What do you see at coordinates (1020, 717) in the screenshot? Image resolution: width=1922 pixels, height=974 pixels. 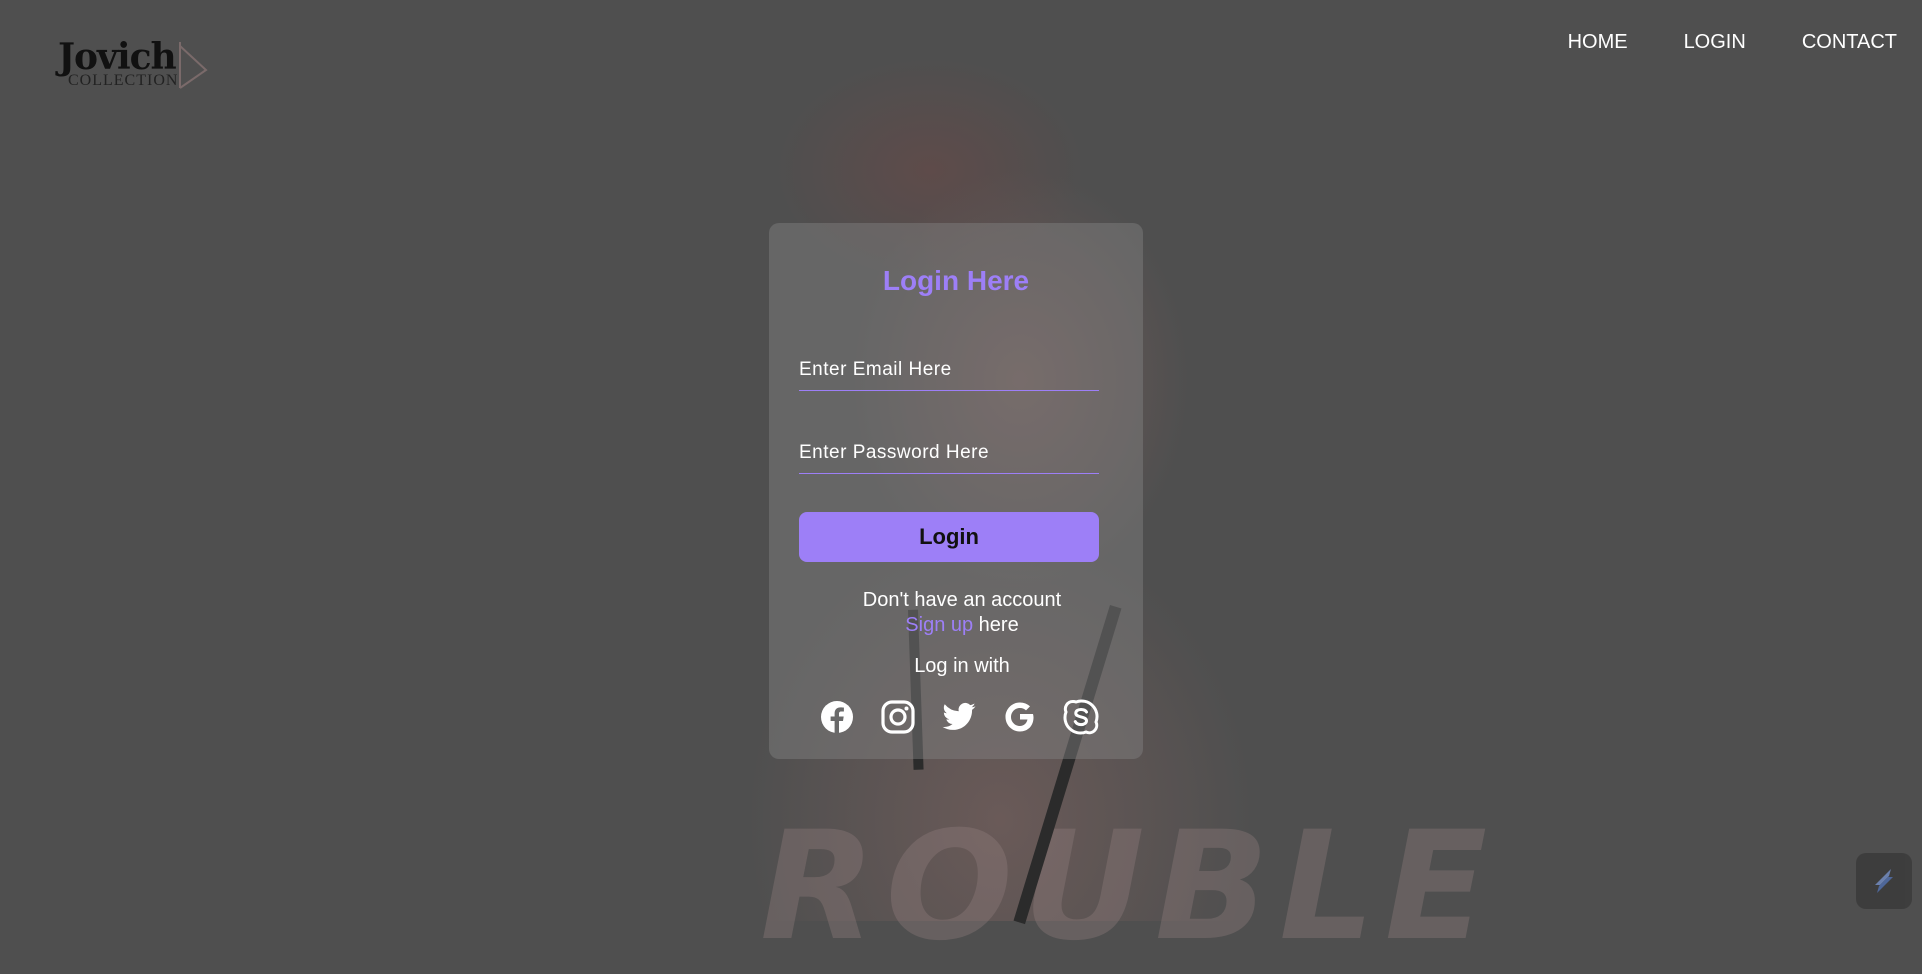 I see `google-icon` at bounding box center [1020, 717].